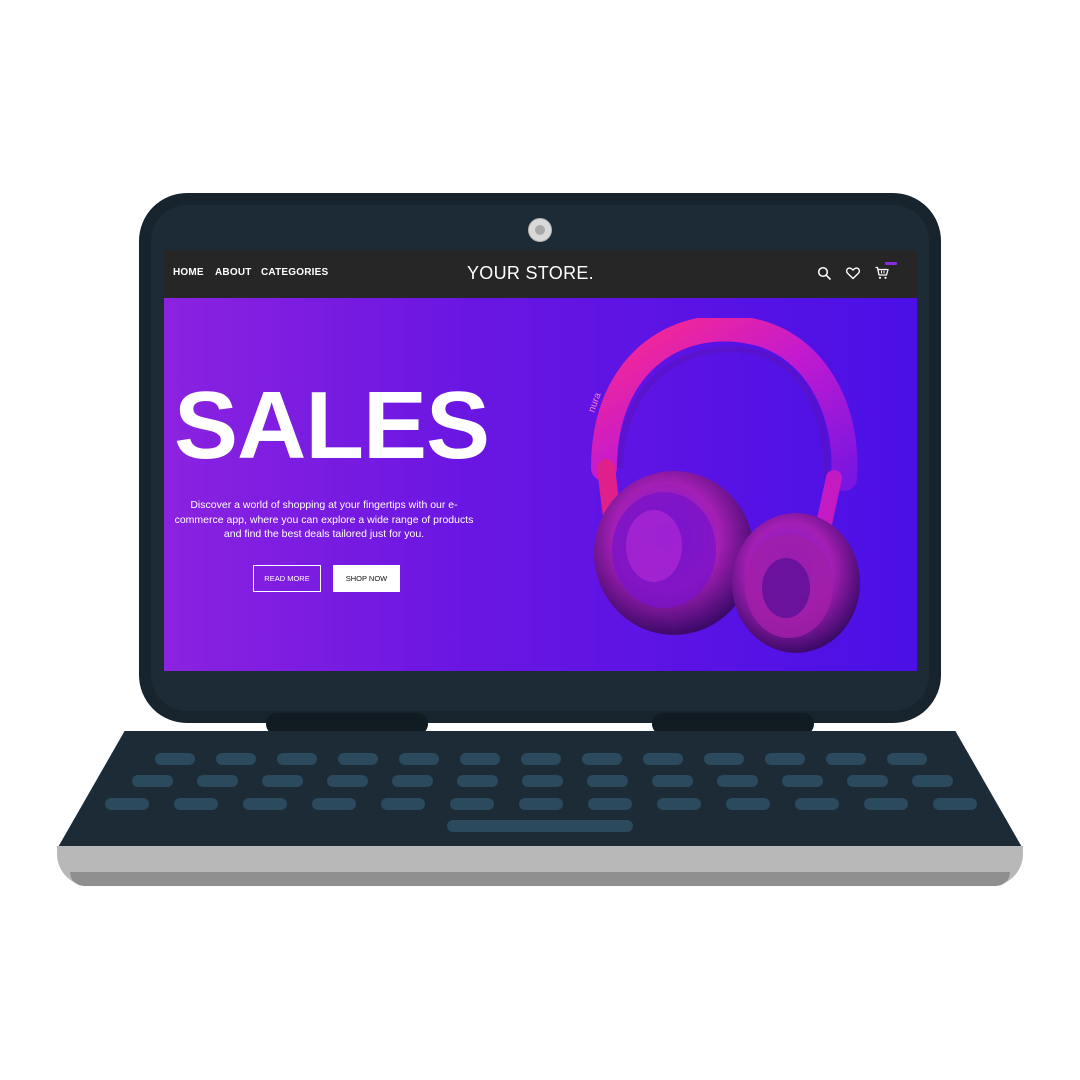  Describe the element at coordinates (853, 273) in the screenshot. I see `heart-icon` at that location.